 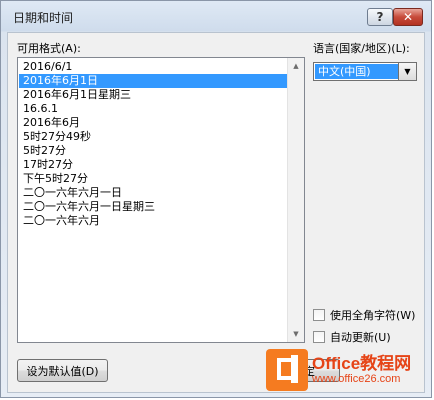 I want to click on site-watermark: Office教程网 www.office26.com, so click(x=348, y=370).